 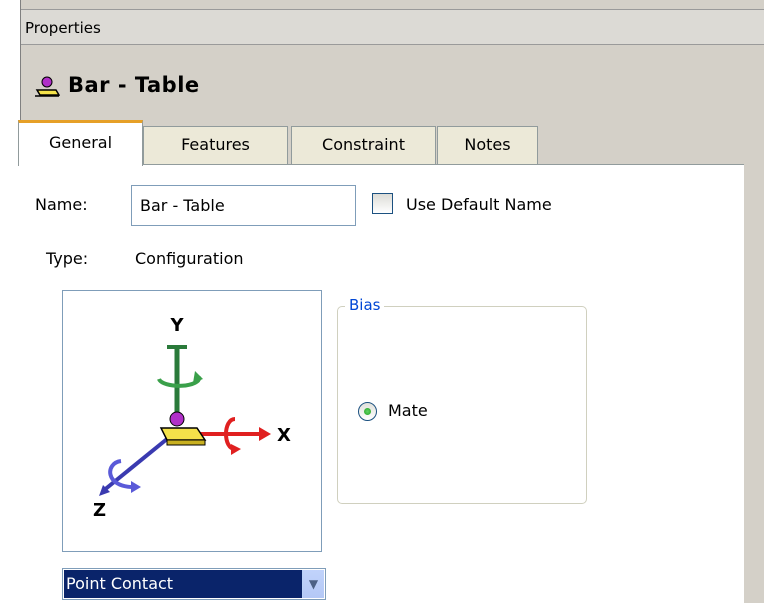 I want to click on x-axis-label: X, so click(x=284, y=435).